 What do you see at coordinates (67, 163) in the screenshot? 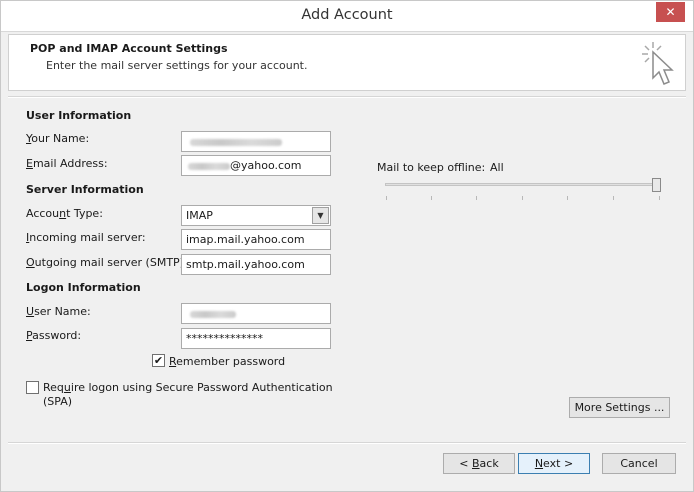
I see `email-address-label: Email Address:` at bounding box center [67, 163].